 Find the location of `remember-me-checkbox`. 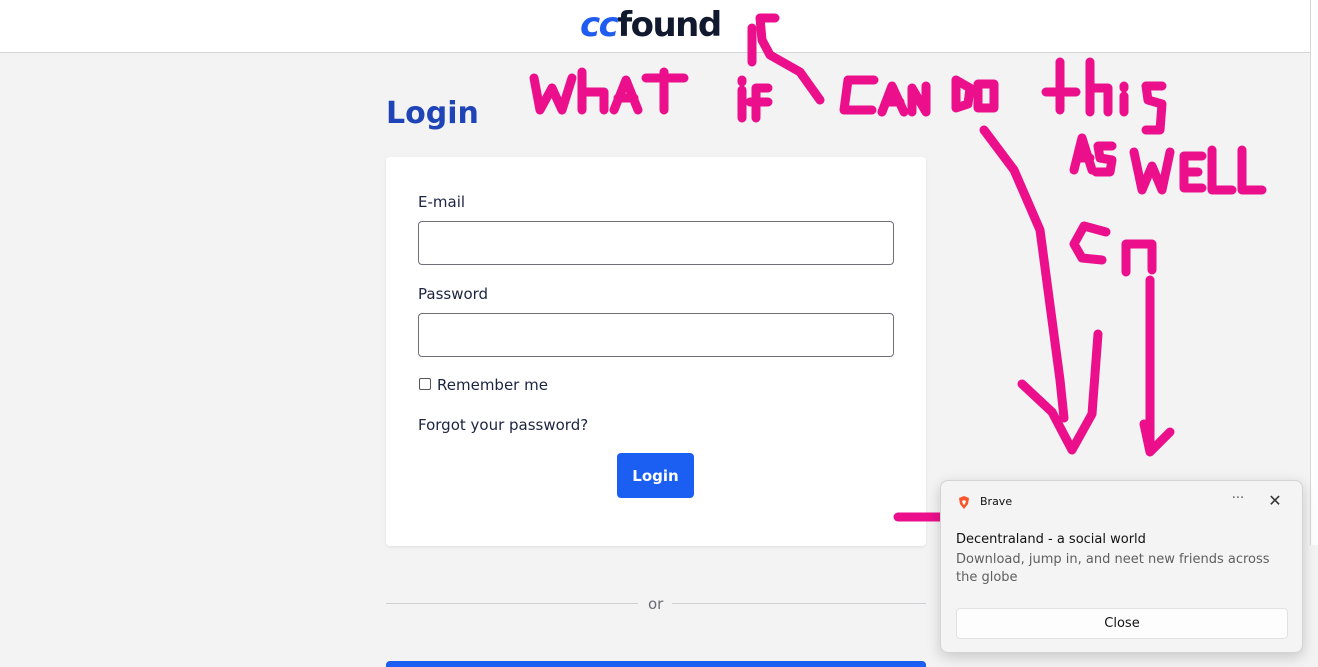

remember-me-checkbox is located at coordinates (425, 384).